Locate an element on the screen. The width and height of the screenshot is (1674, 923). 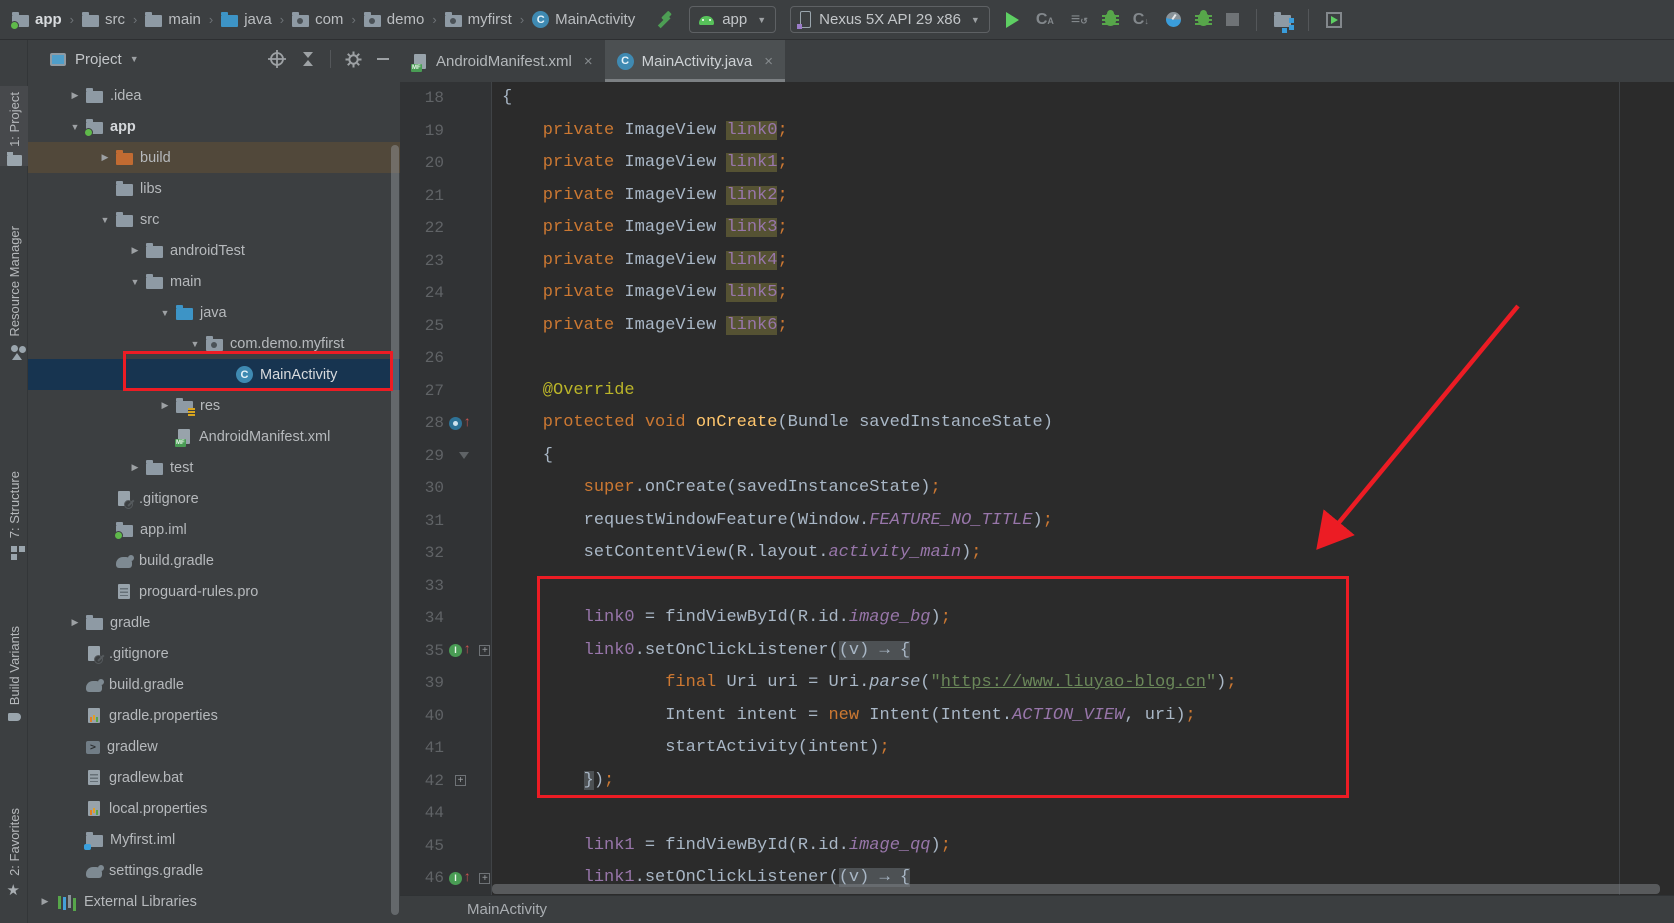
build-icon is located at coordinates (665, 20).